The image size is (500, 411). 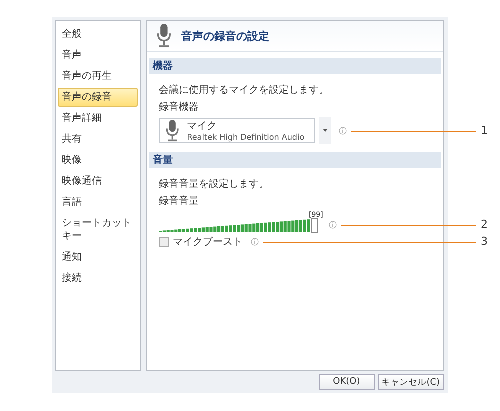 What do you see at coordinates (484, 241) in the screenshot?
I see `callout-number: 3` at bounding box center [484, 241].